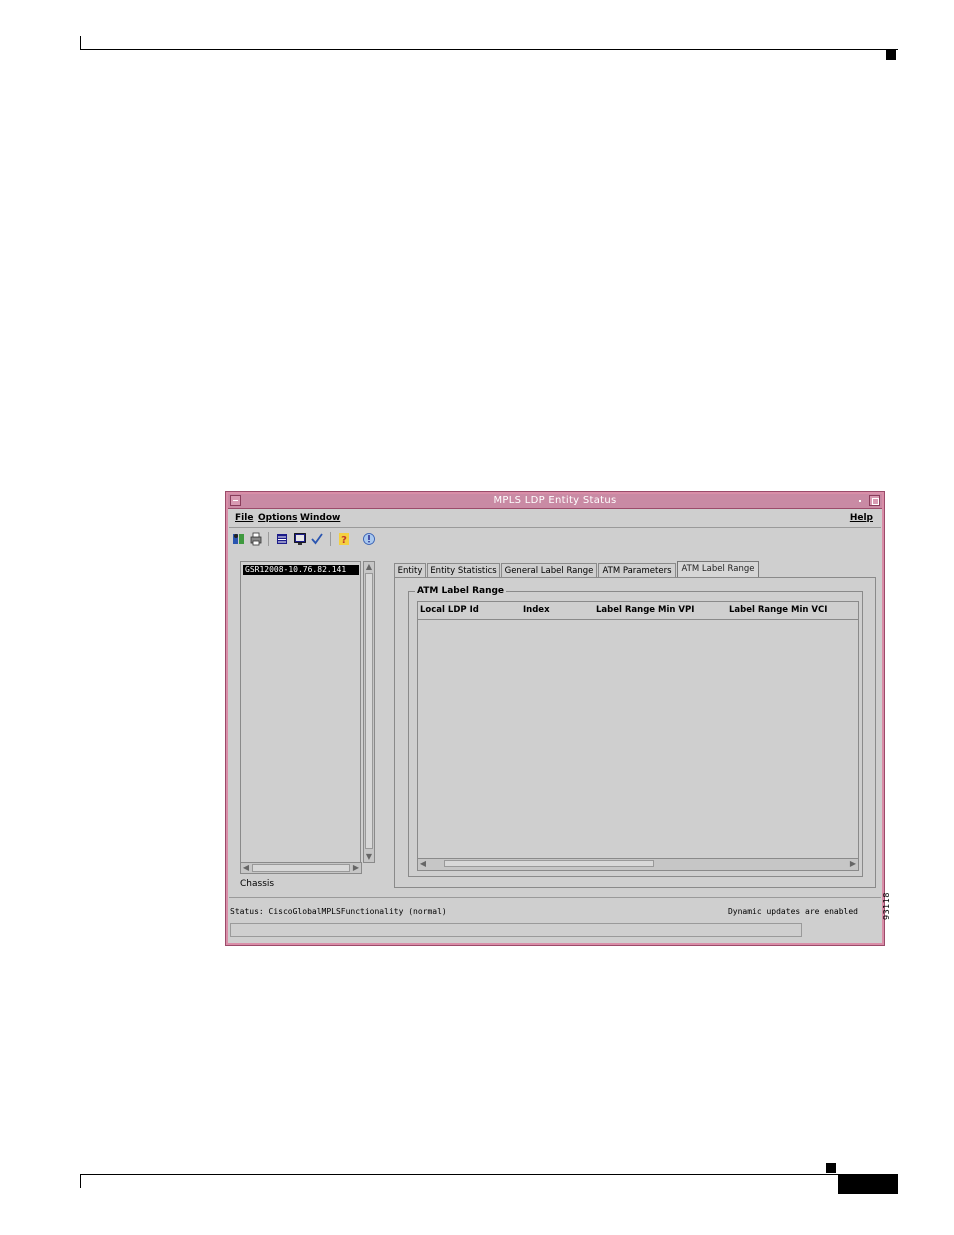  I want to click on tab-atm-parameters: ATM Parameters, so click(637, 570).